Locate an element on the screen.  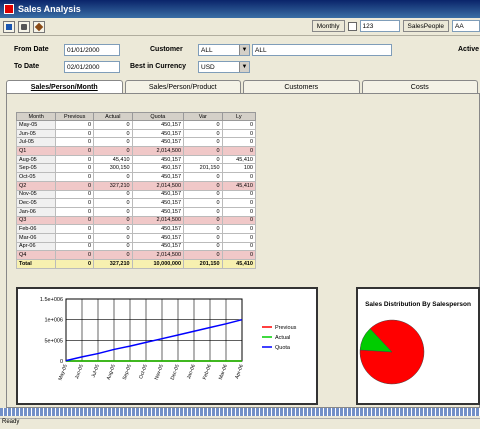
customer-select: ALL ▼ is located at coordinates (224, 50).